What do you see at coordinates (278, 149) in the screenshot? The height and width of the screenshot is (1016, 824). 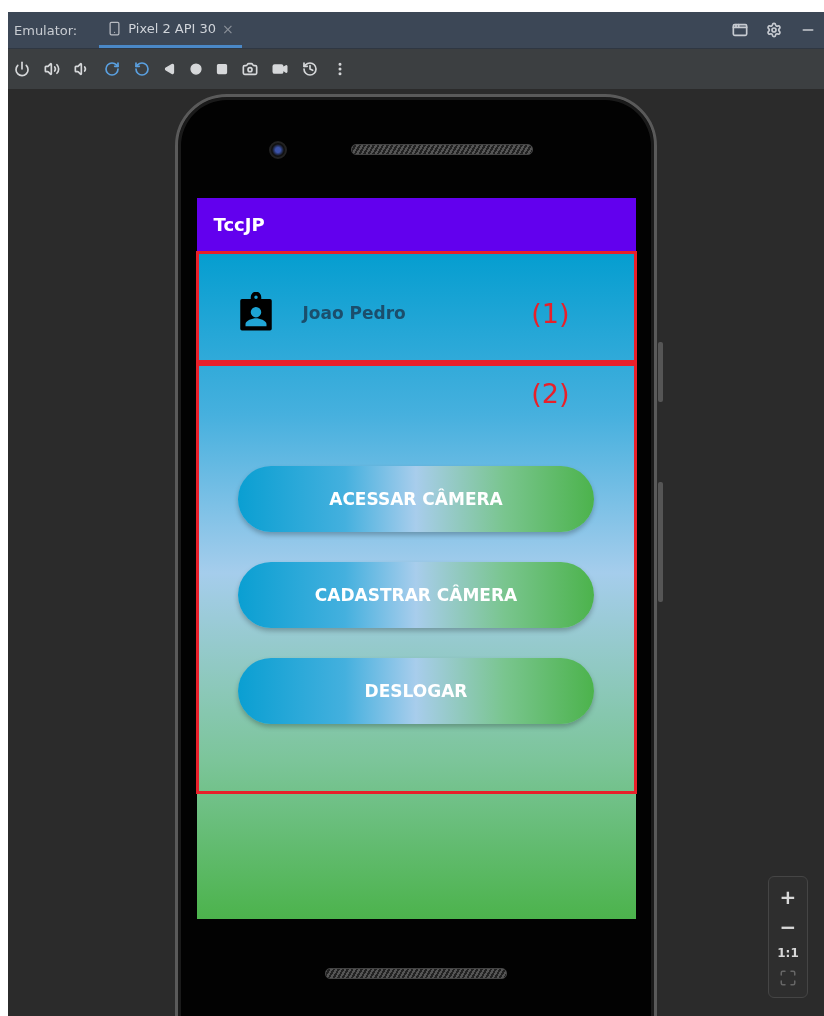 I see `camera-lens` at bounding box center [278, 149].